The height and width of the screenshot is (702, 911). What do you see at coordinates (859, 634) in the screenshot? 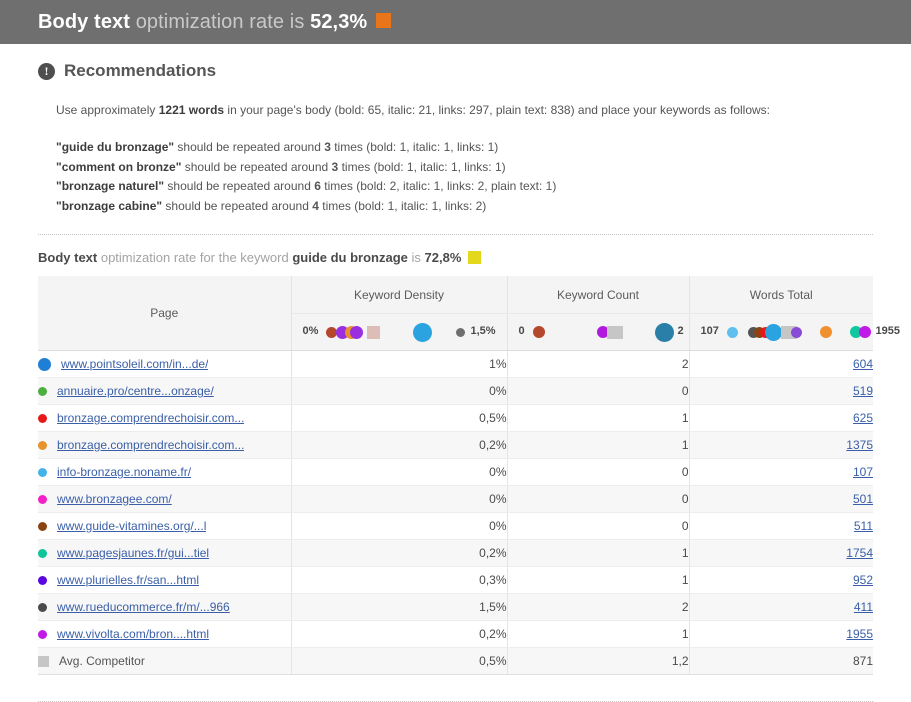
I see `words-total-link: 1955` at bounding box center [859, 634].